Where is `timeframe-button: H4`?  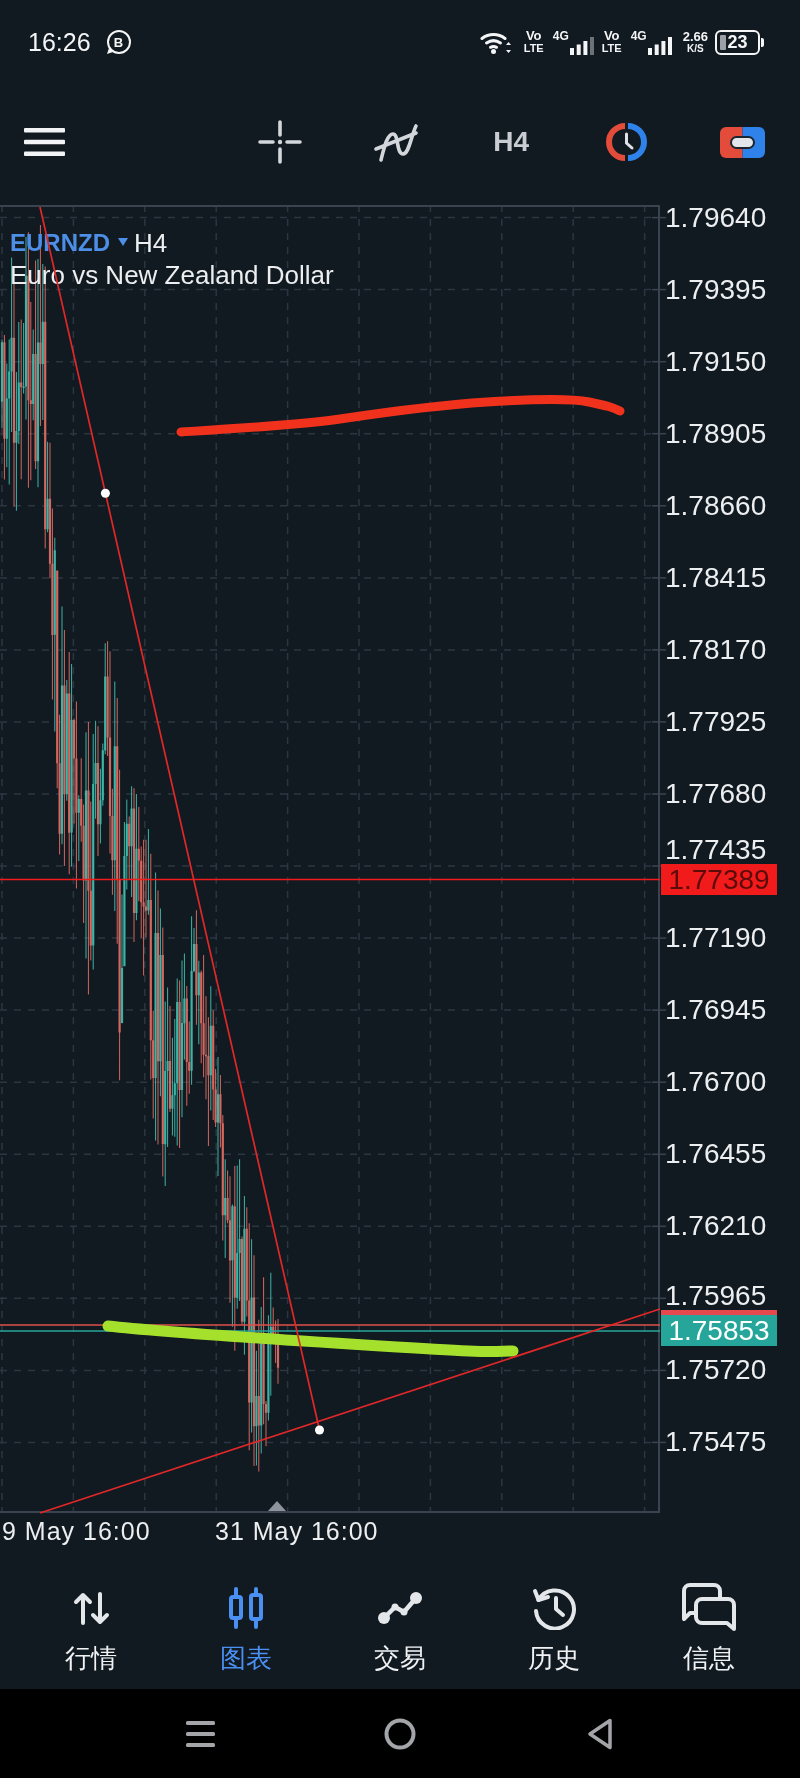
timeframe-button: H4 is located at coordinates (511, 142).